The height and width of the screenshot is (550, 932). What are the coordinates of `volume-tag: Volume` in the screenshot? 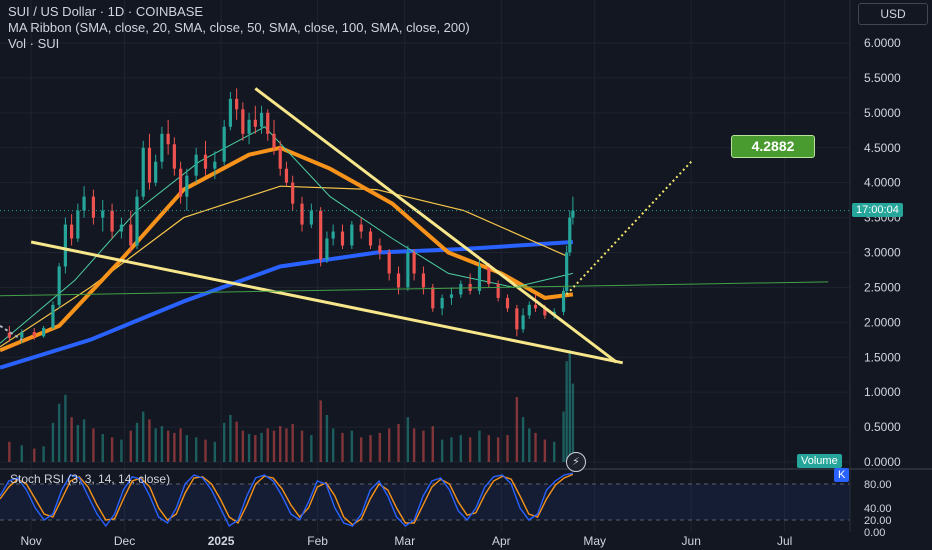 It's located at (819, 461).